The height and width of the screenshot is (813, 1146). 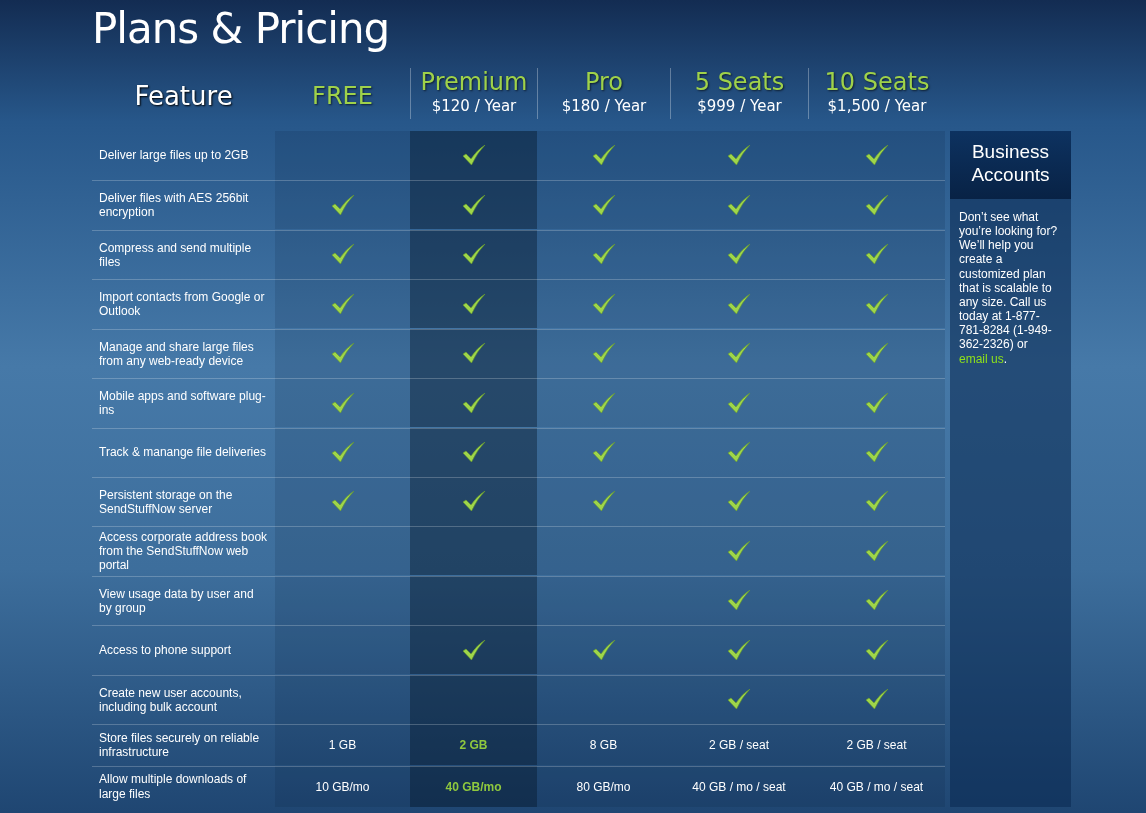 What do you see at coordinates (739, 82) in the screenshot?
I see `plan-name: 5 Seats` at bounding box center [739, 82].